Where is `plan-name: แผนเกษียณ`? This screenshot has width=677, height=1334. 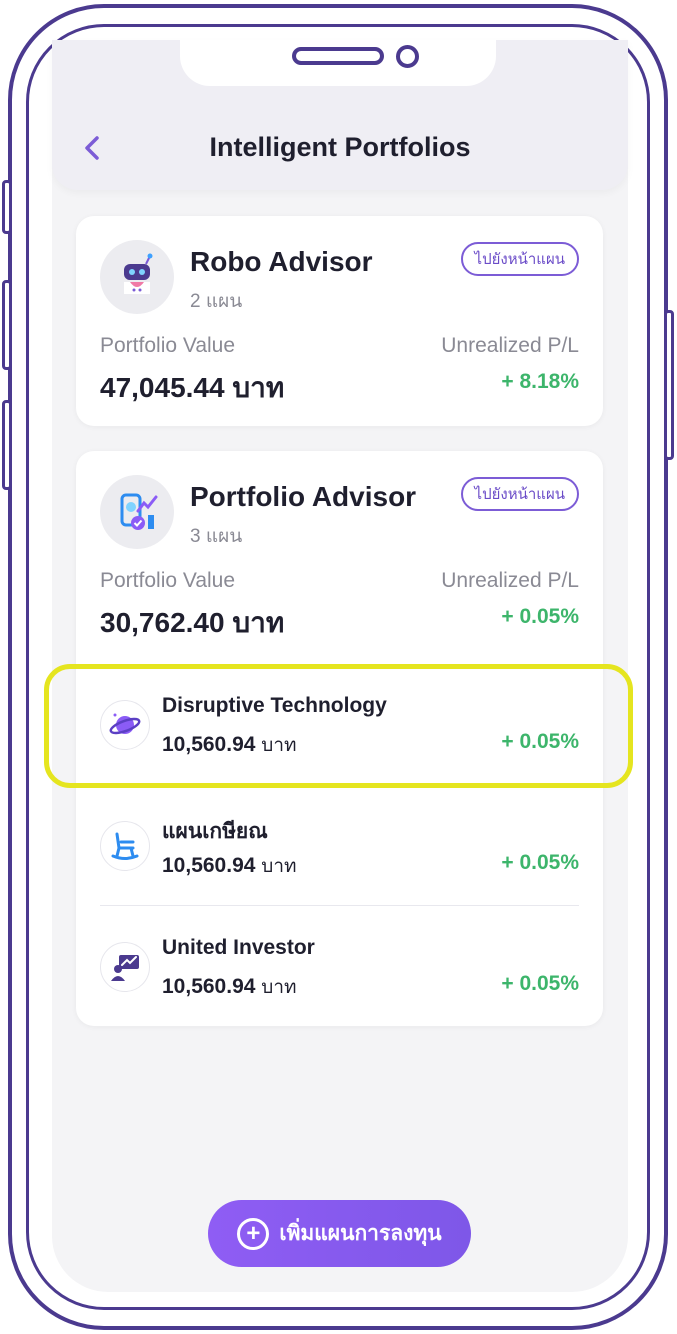
plan-name: แผนเกษียณ is located at coordinates (215, 831).